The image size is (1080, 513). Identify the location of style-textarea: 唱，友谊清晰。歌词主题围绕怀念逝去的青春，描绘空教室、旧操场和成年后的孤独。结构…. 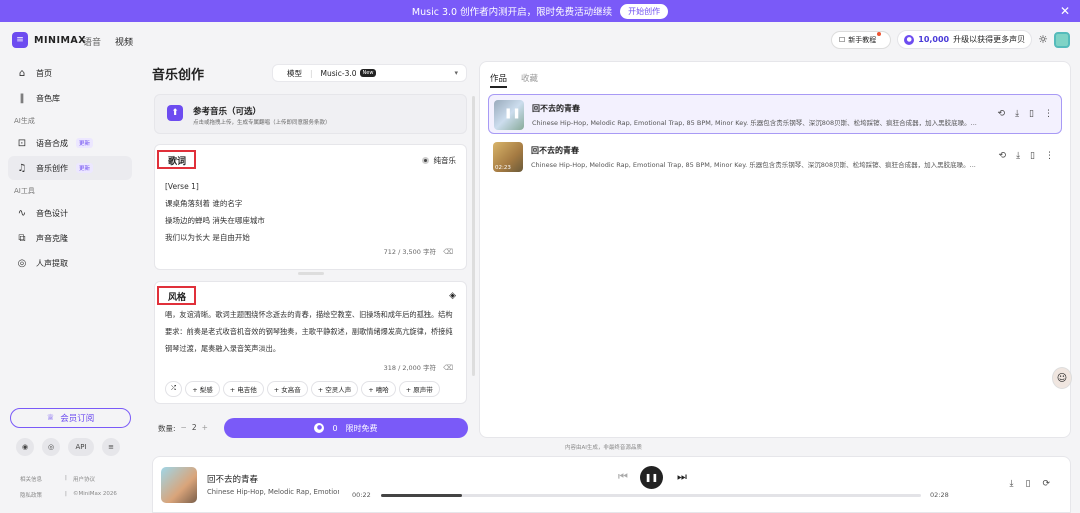
(310, 331).